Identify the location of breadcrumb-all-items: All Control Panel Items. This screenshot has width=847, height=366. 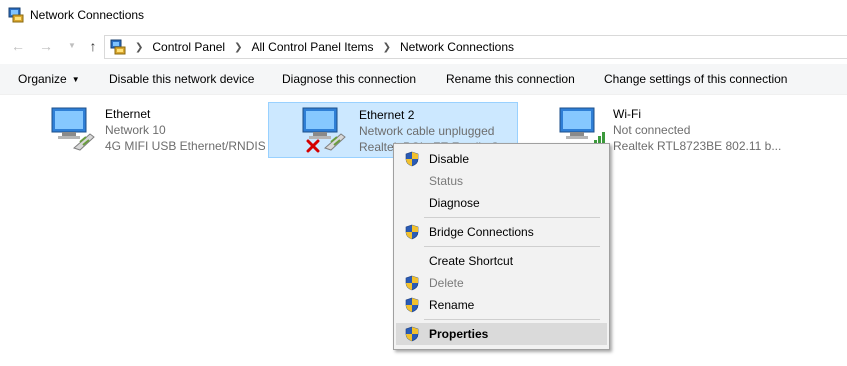
(313, 47).